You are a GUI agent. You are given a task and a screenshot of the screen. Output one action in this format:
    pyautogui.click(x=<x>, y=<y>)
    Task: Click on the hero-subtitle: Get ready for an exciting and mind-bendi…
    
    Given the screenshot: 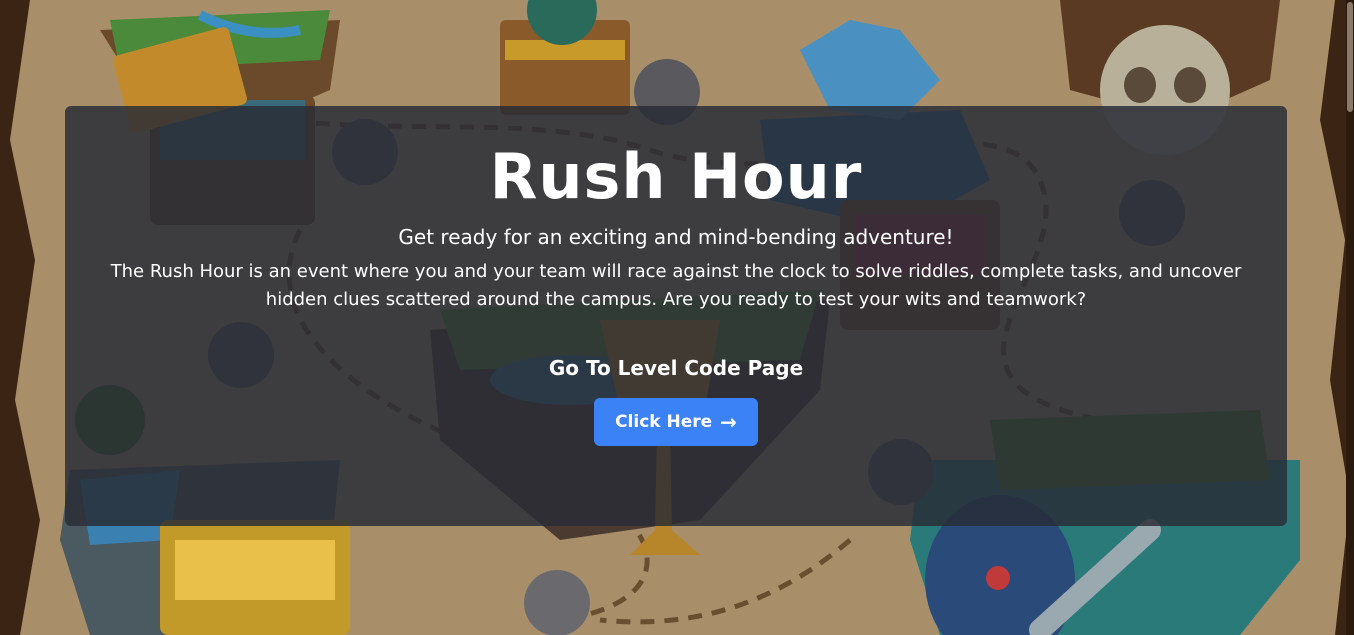 What is the action you would take?
    pyautogui.click(x=676, y=237)
    